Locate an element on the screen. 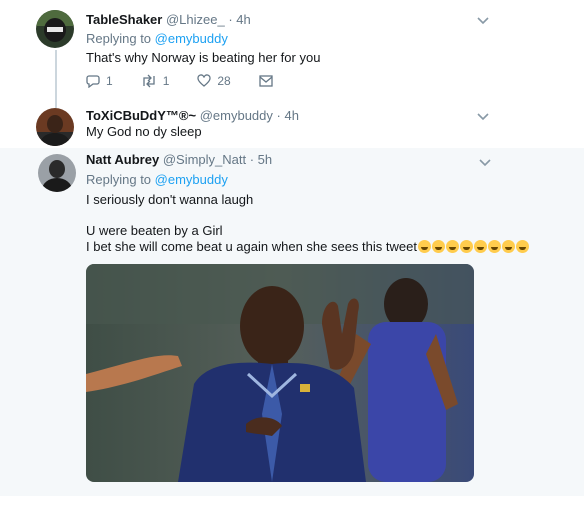 The image size is (584, 506). user-handle: @Simply_Natt is located at coordinates (204, 159).